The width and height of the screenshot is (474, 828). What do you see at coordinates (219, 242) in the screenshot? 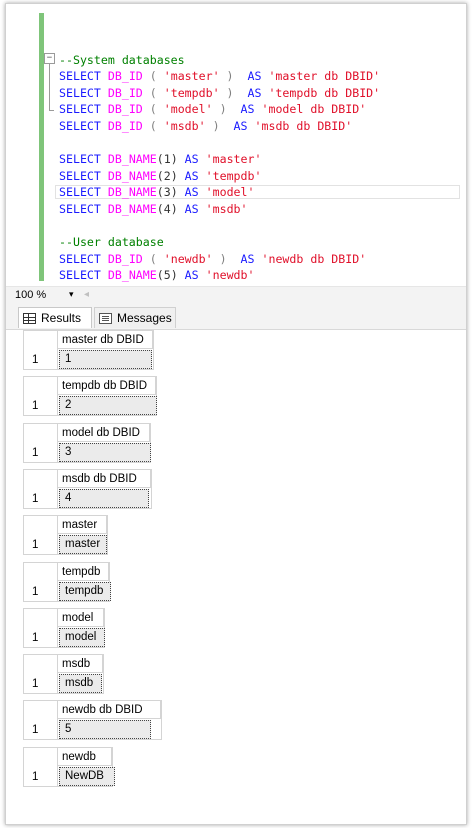
I see `code-line: --User database` at bounding box center [219, 242].